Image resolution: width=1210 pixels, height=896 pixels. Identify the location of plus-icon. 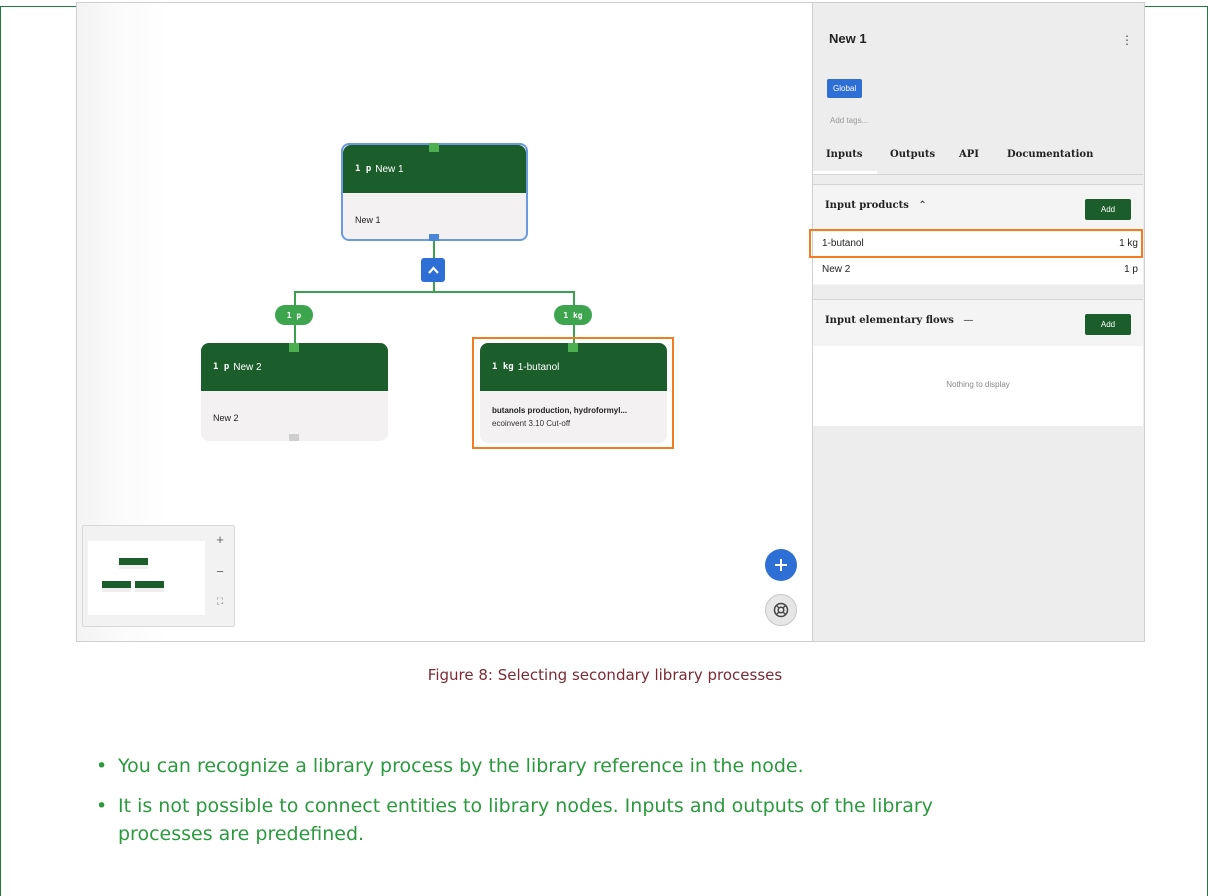
(781, 565).